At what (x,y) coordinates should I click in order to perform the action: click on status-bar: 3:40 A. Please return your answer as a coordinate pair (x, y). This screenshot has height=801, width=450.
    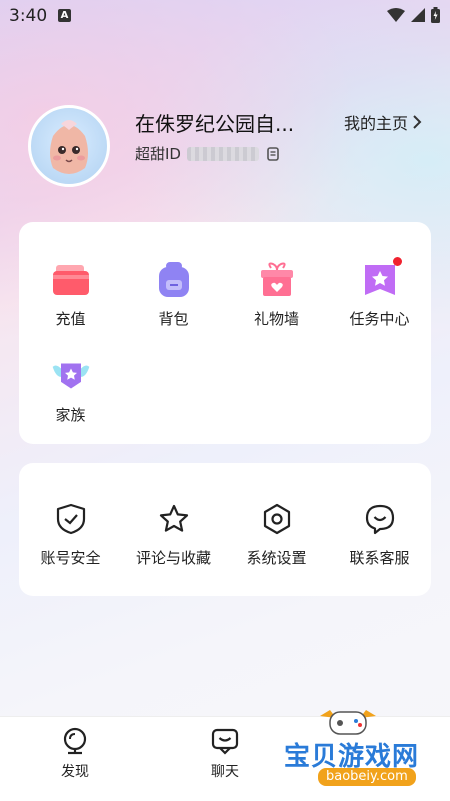
    Looking at the image, I should click on (225, 16).